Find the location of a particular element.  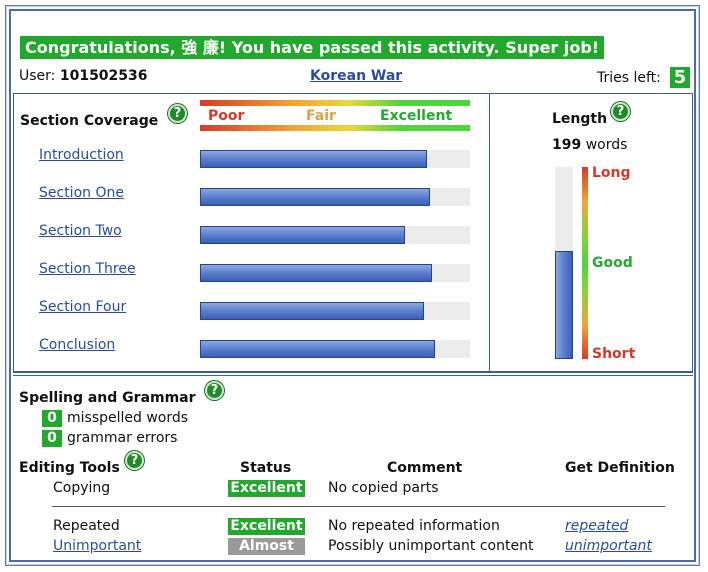

user-id: 101502536 is located at coordinates (103, 76).